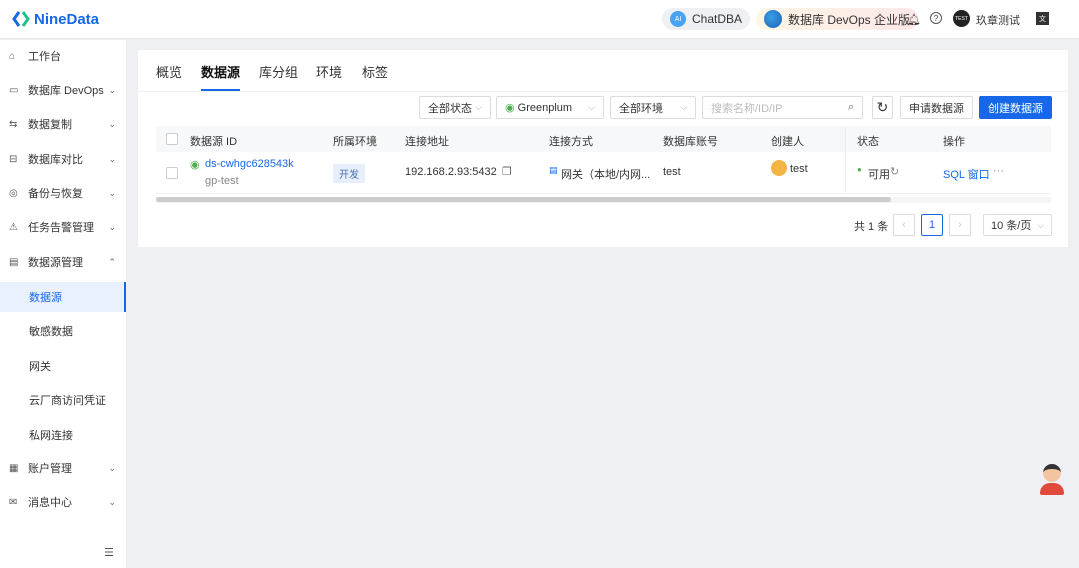  What do you see at coordinates (222, 181) in the screenshot?
I see `datasource-name: gp-test` at bounding box center [222, 181].